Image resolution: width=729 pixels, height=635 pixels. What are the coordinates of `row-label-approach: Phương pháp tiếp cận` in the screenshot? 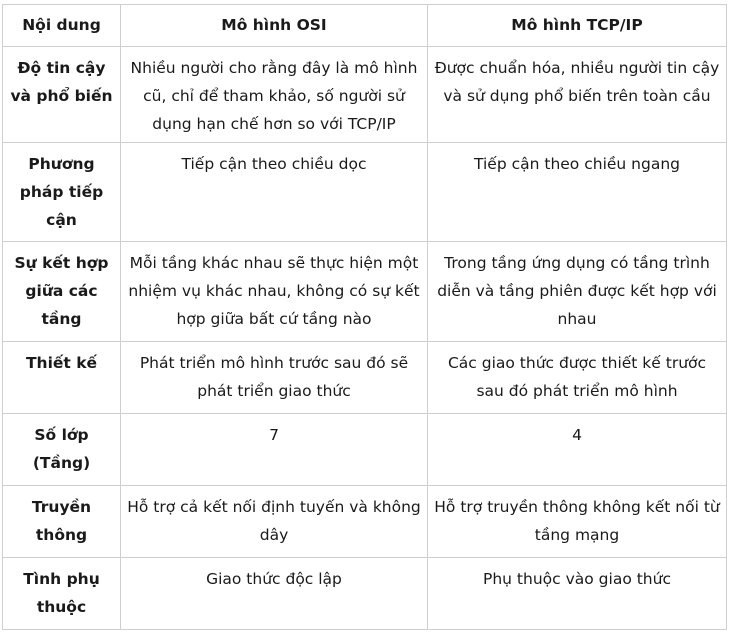 It's located at (61, 192).